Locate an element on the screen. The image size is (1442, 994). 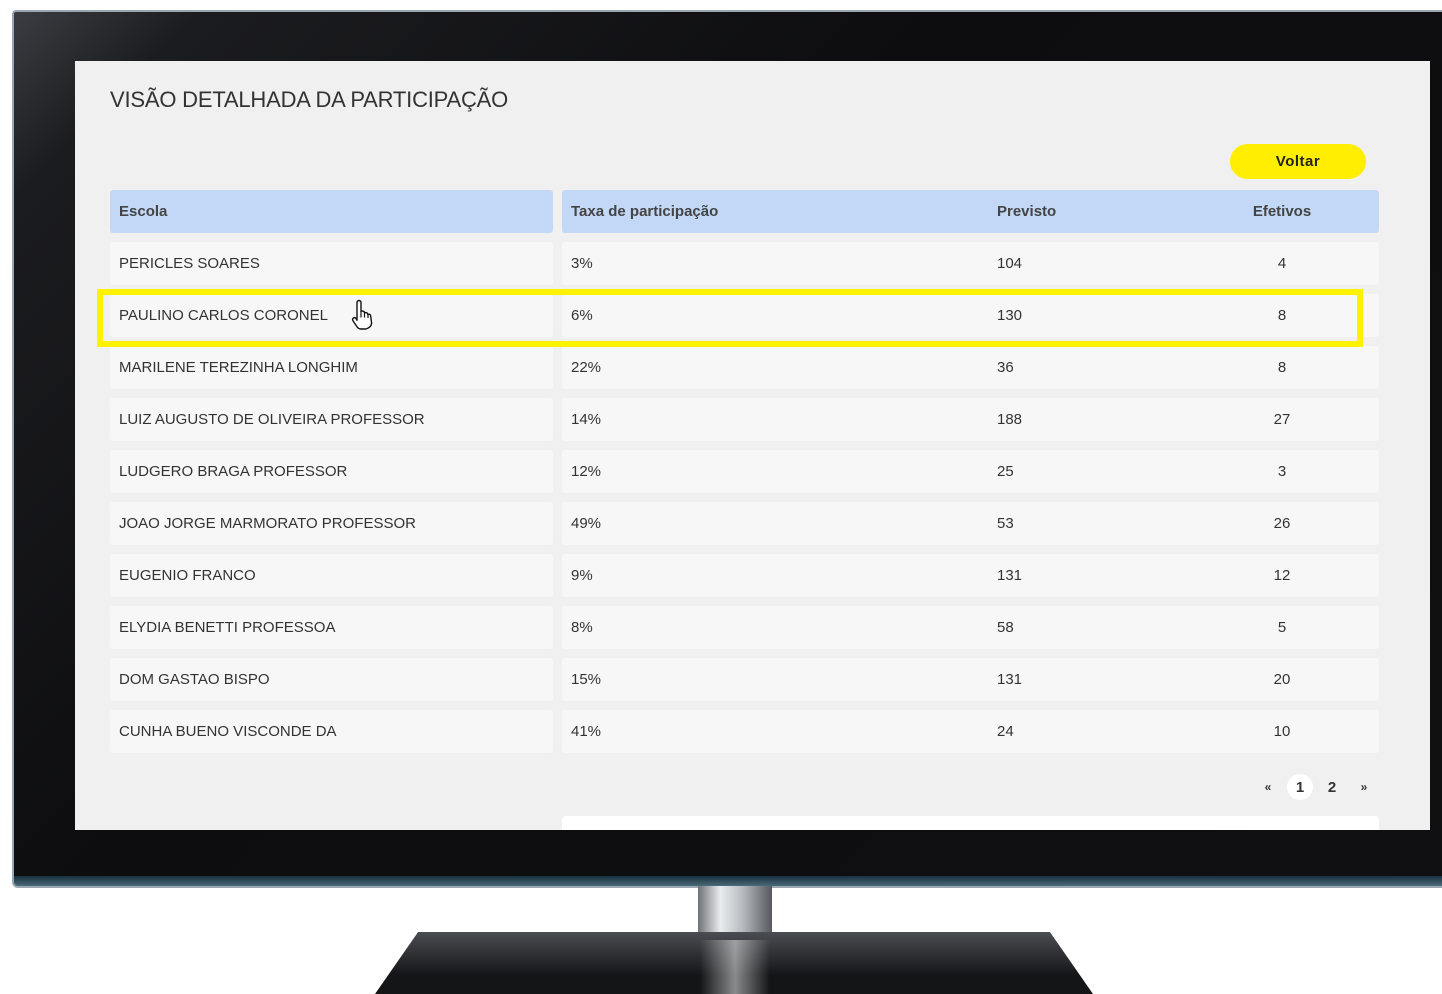
school-name: MARILENE TEREZINHA LONGHIM is located at coordinates (331, 367).